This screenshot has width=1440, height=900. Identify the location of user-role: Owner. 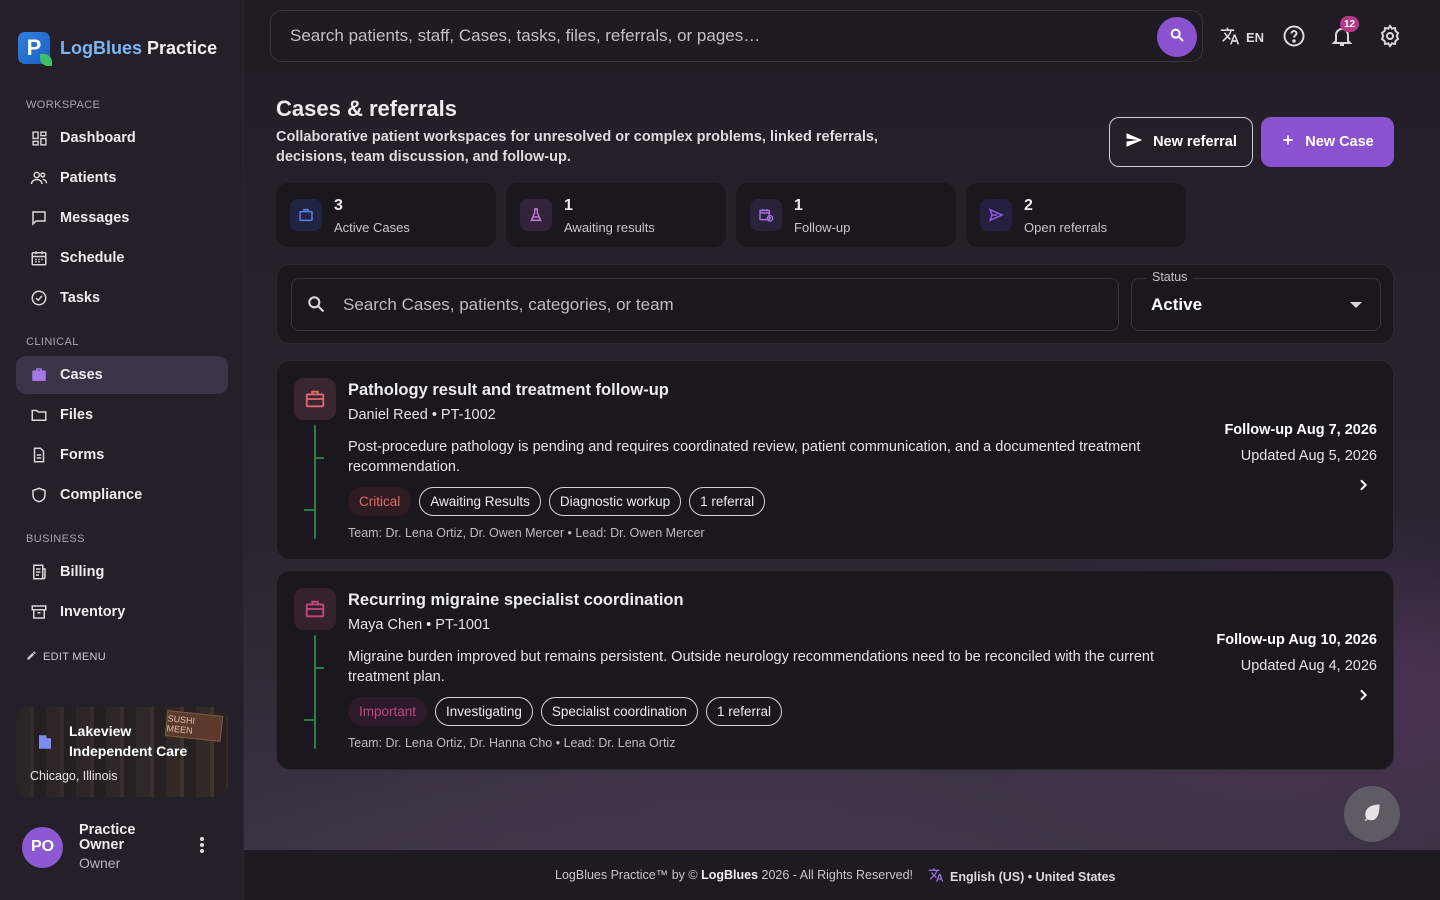
(100, 863).